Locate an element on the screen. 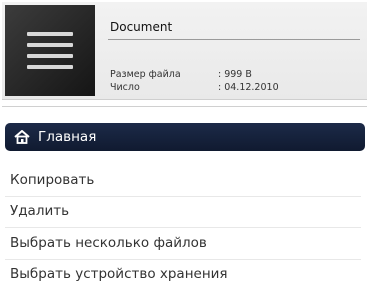  file-size-value: : 999 B is located at coordinates (235, 74).